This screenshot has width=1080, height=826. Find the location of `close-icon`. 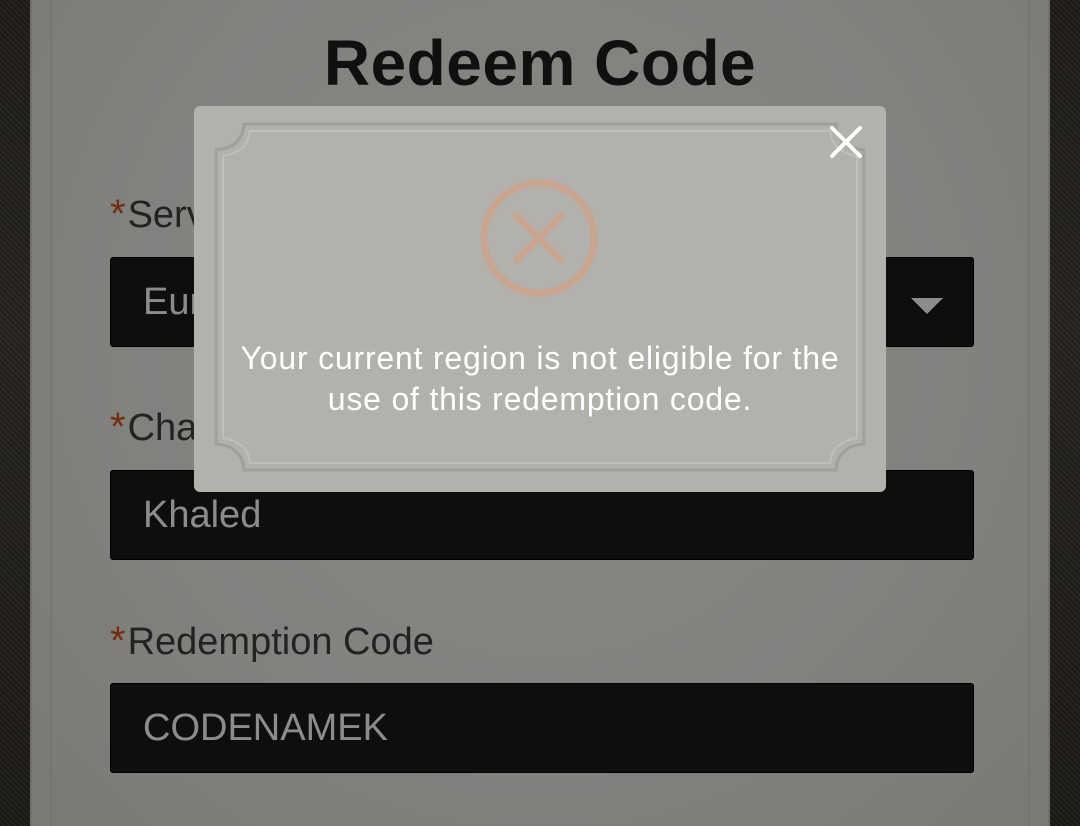

close-icon is located at coordinates (846, 142).